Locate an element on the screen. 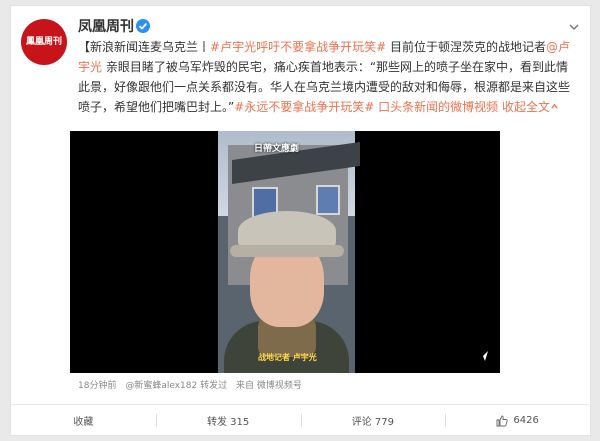  thumbs-up-icon is located at coordinates (502, 420).